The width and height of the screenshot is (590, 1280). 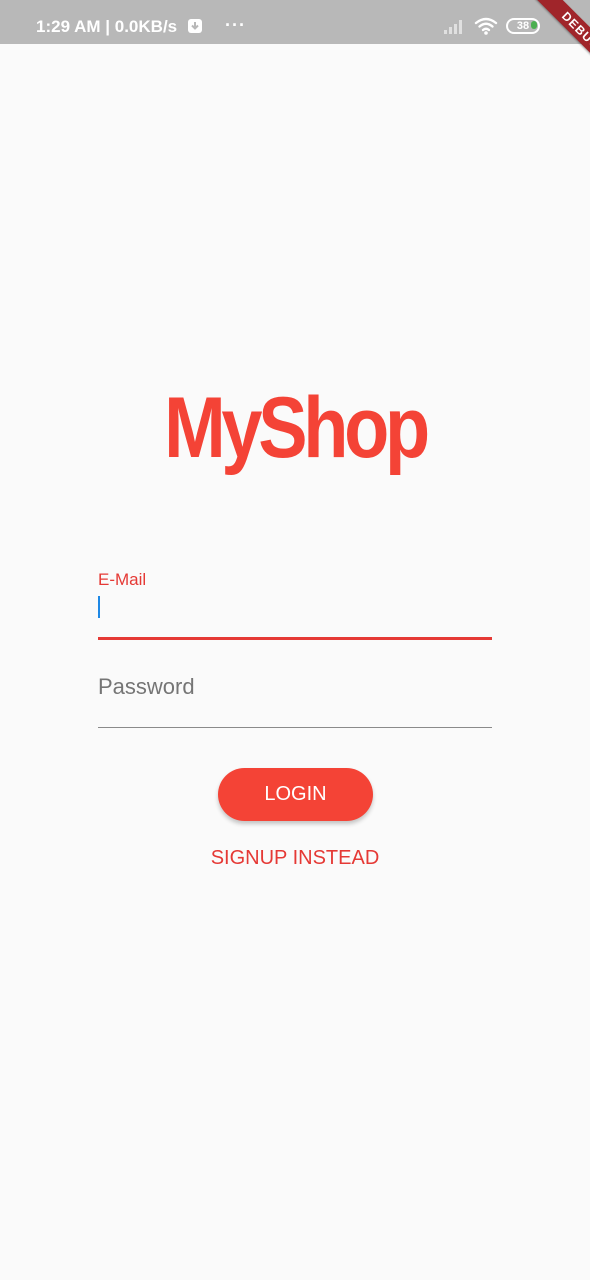 What do you see at coordinates (295, 727) in the screenshot?
I see `password-field-underline` at bounding box center [295, 727].